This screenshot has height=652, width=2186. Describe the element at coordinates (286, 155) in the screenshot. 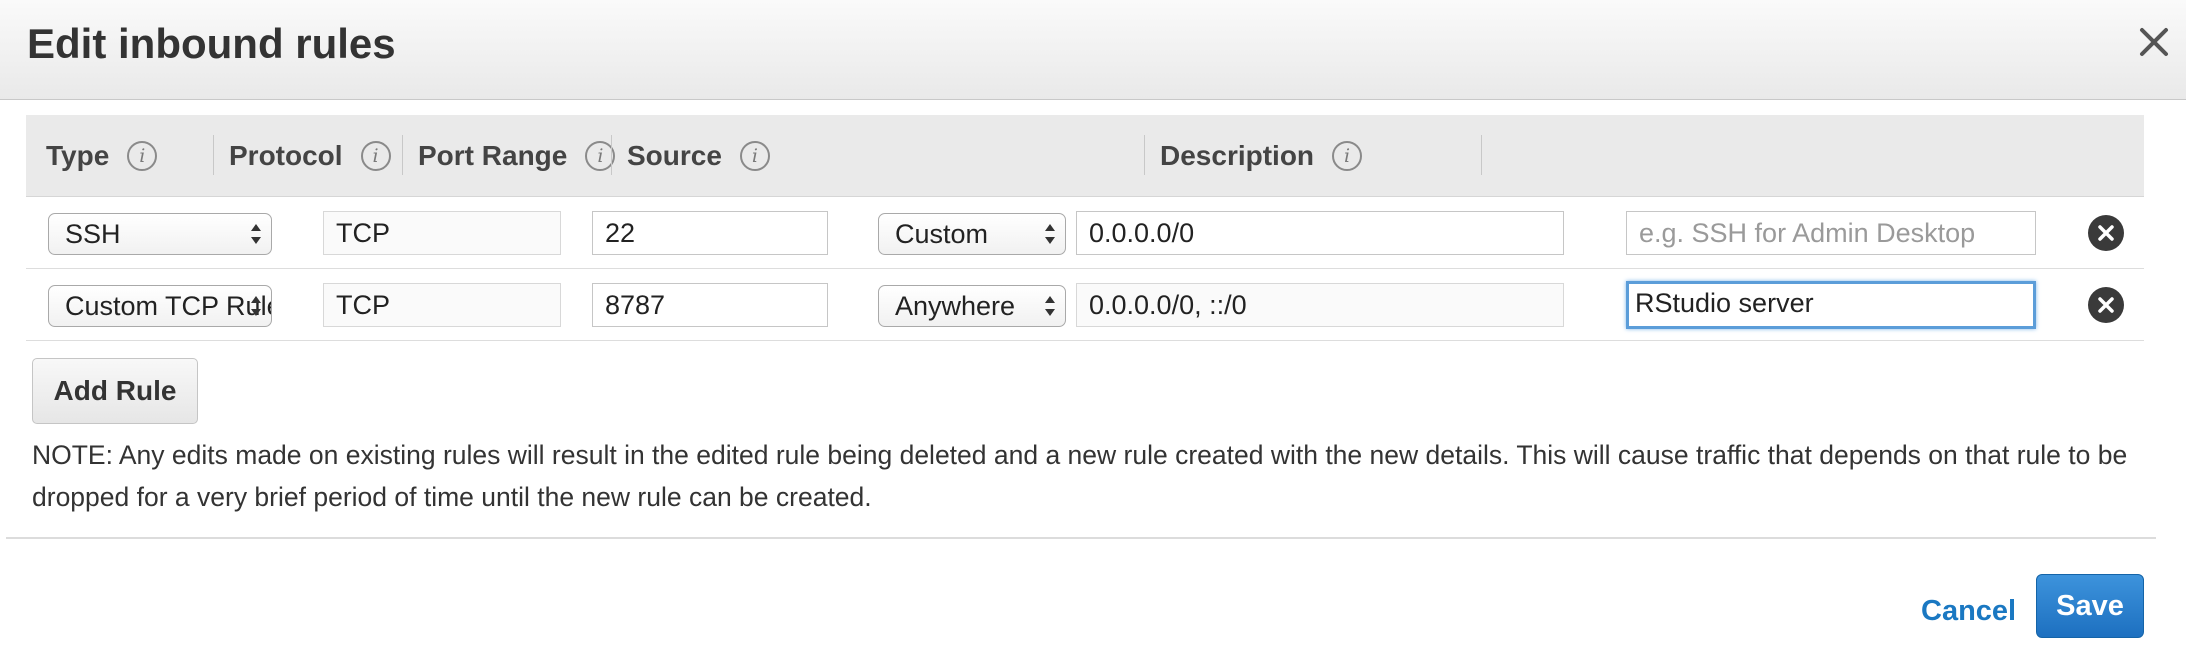

I see `column-protocol-label: Protocol` at that location.